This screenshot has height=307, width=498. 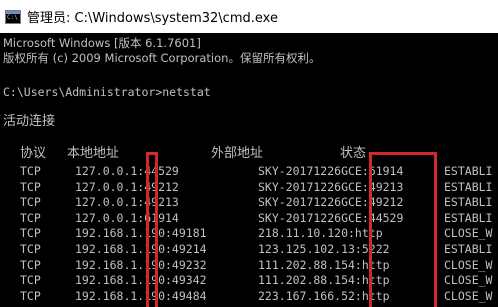 I want to click on banner-line-1: Microsoft Windows [版本 6.1.7601], so click(x=102, y=43).